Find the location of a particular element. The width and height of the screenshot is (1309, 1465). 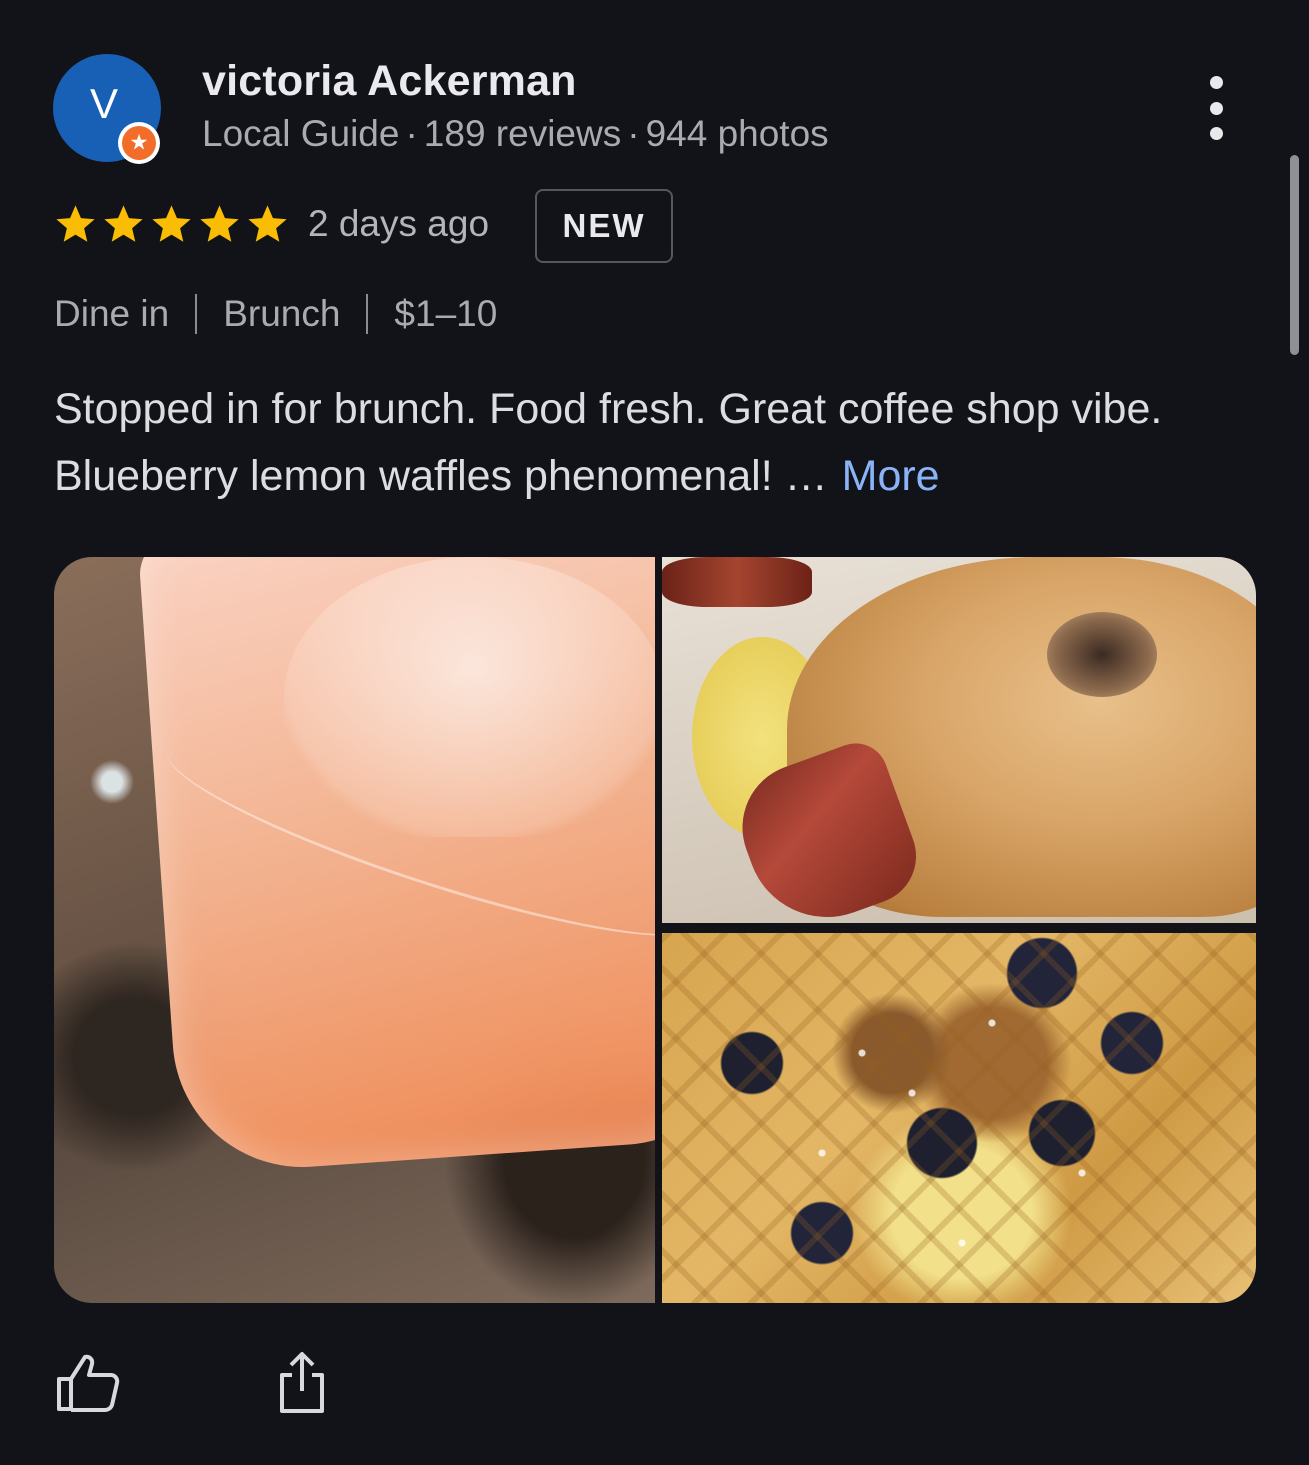

powdered-sugar is located at coordinates (959, 1118).